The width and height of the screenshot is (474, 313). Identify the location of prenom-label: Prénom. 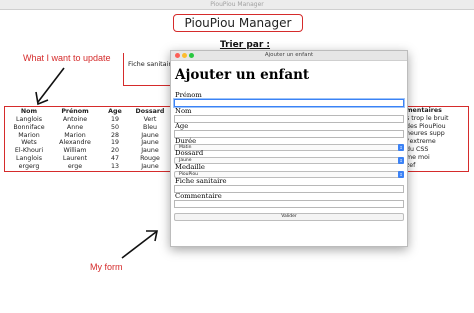
(188, 95).